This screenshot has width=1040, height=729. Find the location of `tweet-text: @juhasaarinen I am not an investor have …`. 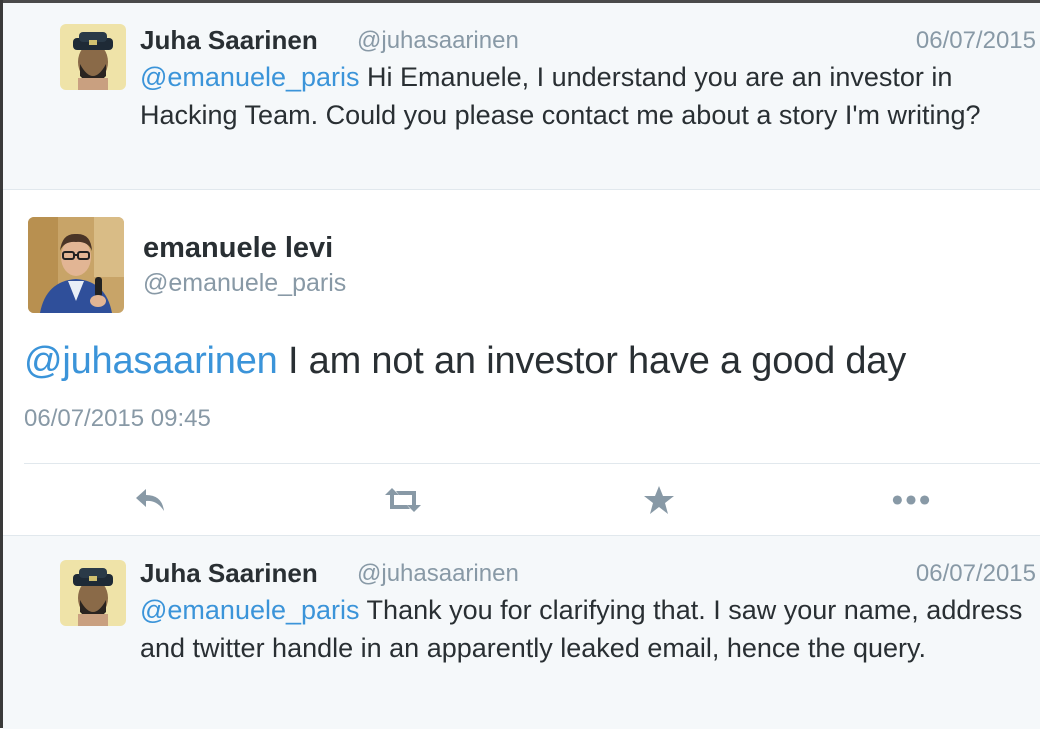

tweet-text: @juhasaarinen I am not an investor have … is located at coordinates (465, 361).